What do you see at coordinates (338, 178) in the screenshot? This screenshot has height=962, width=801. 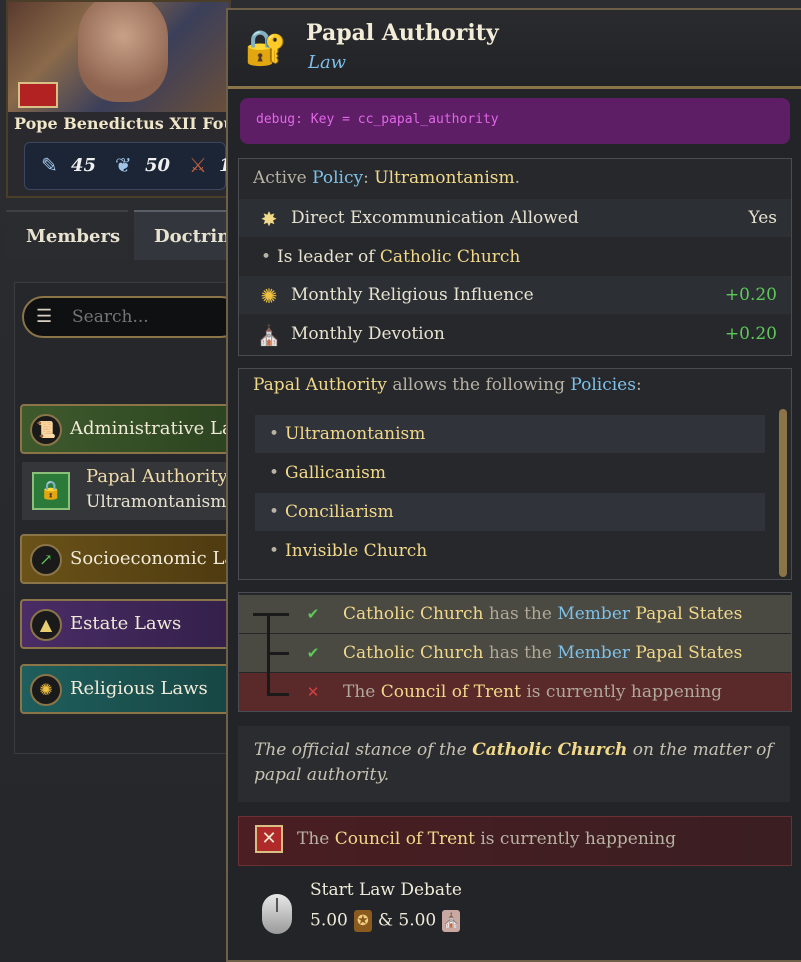 I see `policy-word: Policy` at bounding box center [338, 178].